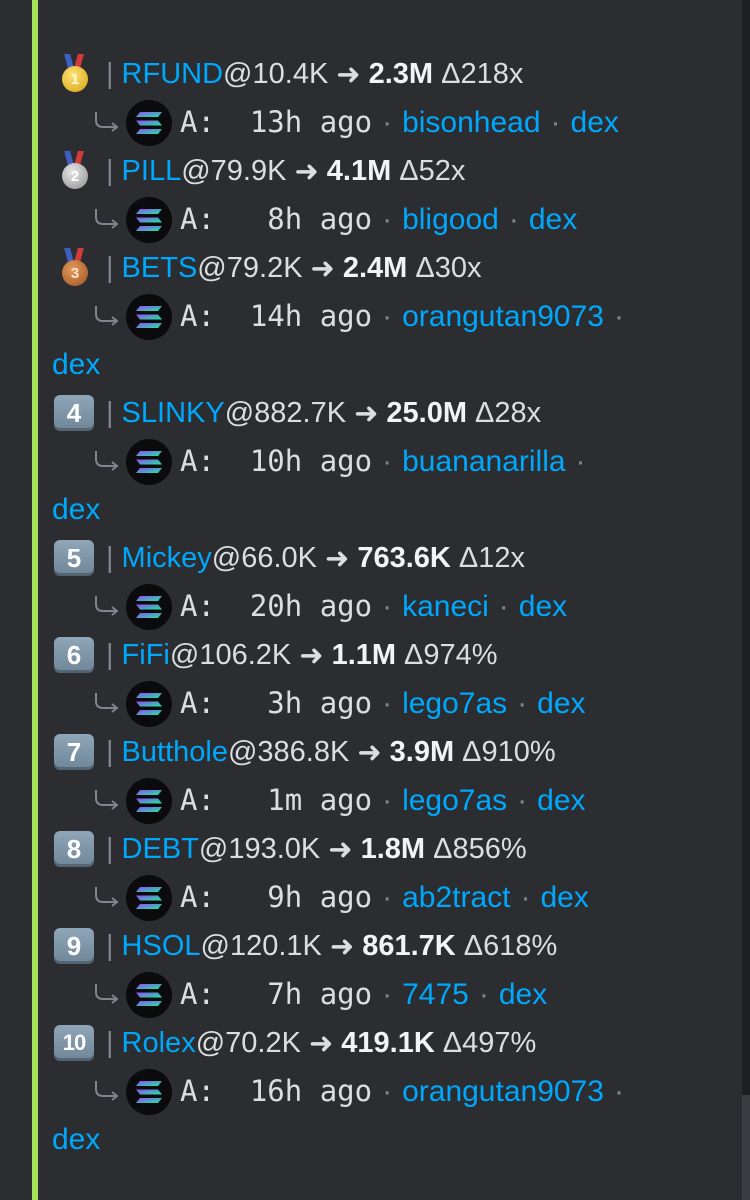 The height and width of the screenshot is (1200, 750). Describe the element at coordinates (173, 413) in the screenshot. I see `token-ticker-link: SLINKY` at that location.